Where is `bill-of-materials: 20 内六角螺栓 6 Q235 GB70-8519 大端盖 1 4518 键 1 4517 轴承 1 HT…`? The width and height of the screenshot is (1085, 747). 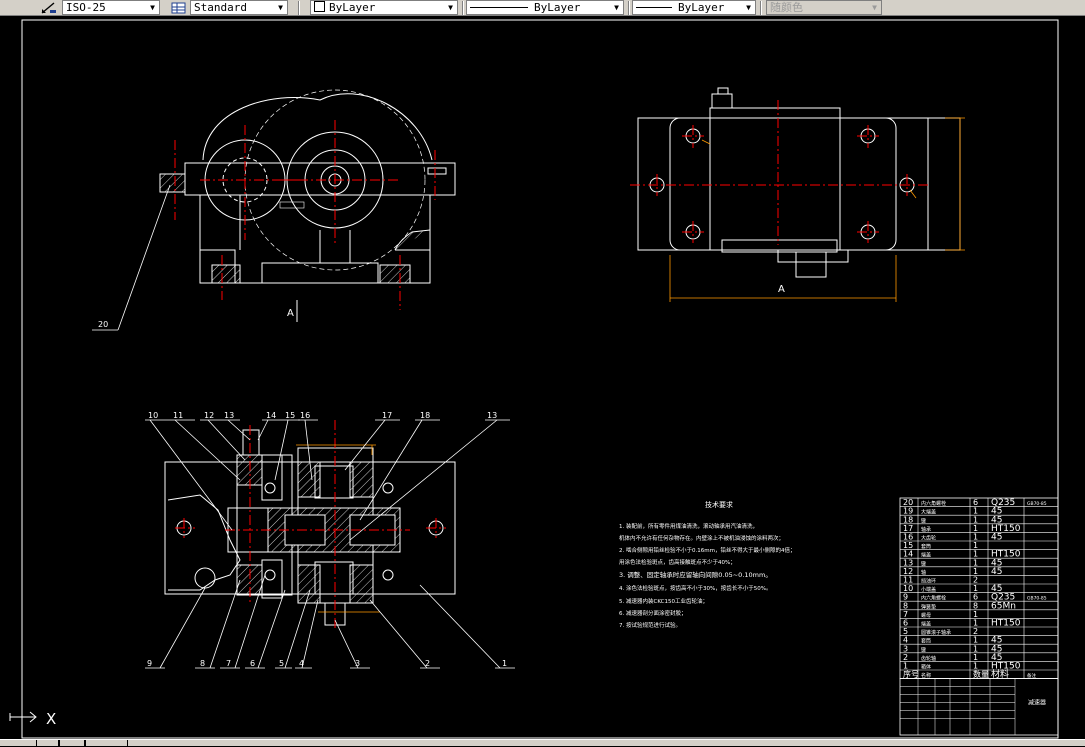
bill-of-materials: 20 内六角螺栓 6 Q235 GB70-8519 大端盖 1 4518 键 1 4517 轴承 1 HT… is located at coordinates (979, 616).